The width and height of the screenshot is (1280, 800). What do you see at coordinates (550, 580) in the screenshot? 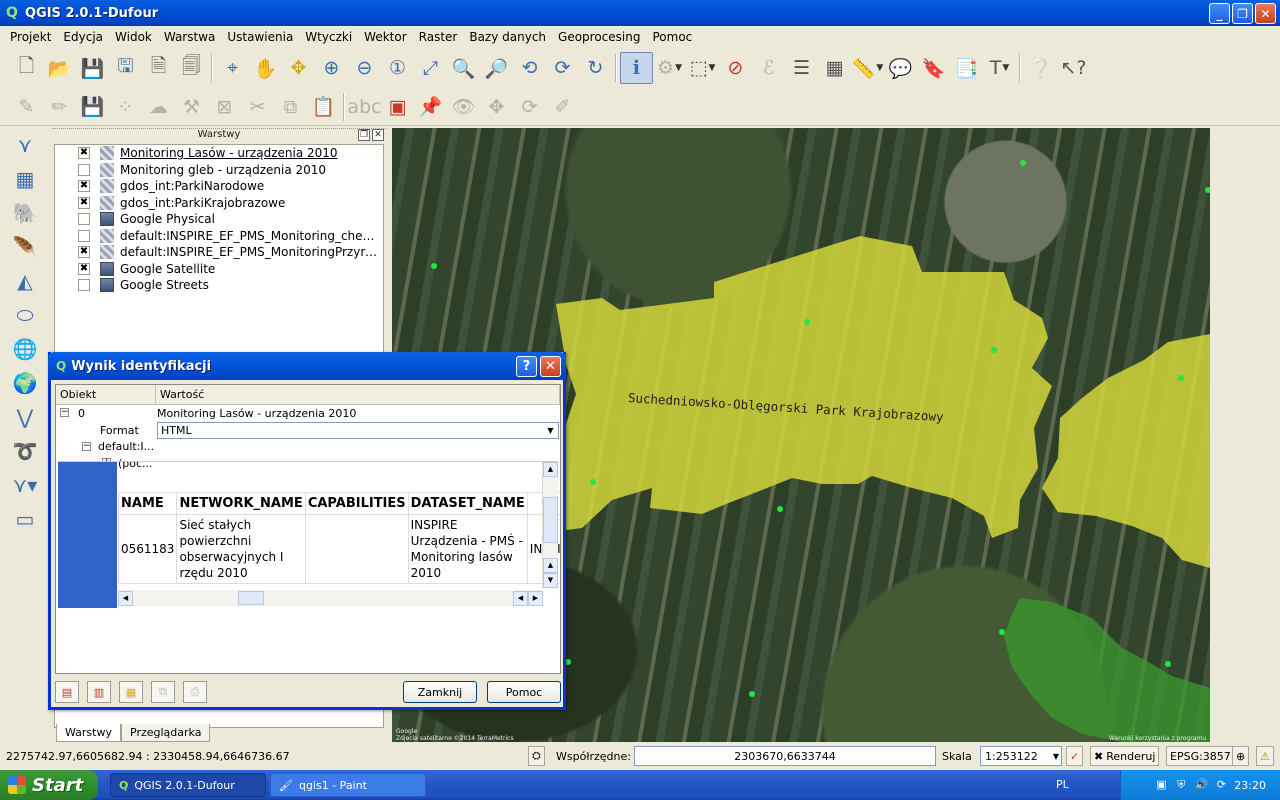
I see `scroll-down-icon: ▼` at bounding box center [550, 580].